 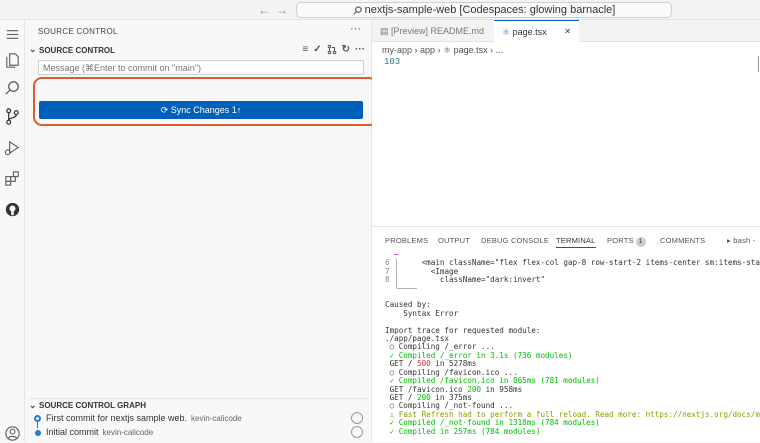 What do you see at coordinates (165, 110) in the screenshot?
I see `sync-icon: ⟳` at bounding box center [165, 110].